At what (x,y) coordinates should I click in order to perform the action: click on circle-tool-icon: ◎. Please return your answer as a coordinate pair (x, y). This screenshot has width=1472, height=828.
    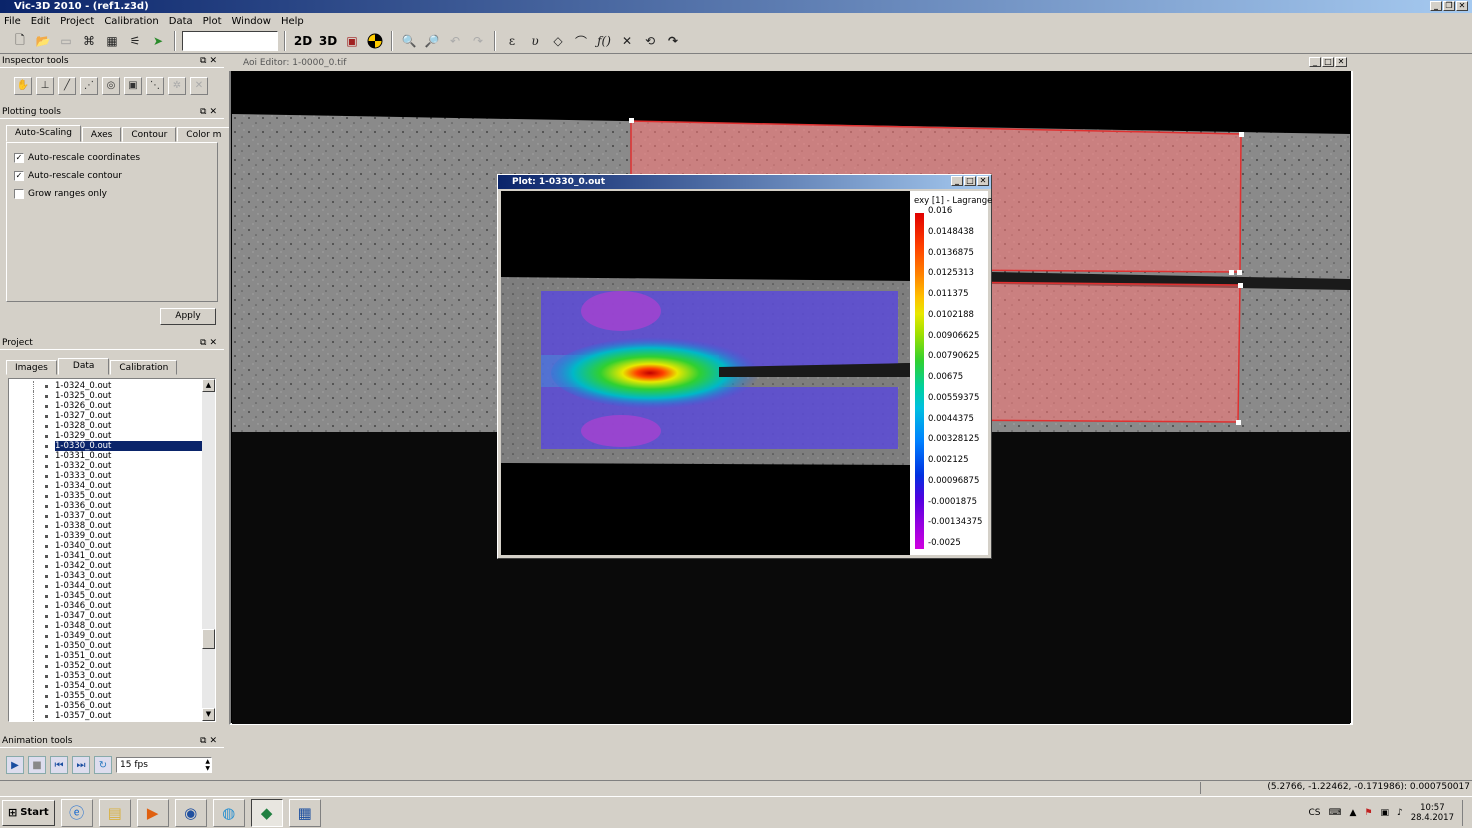
    Looking at the image, I should click on (111, 85).